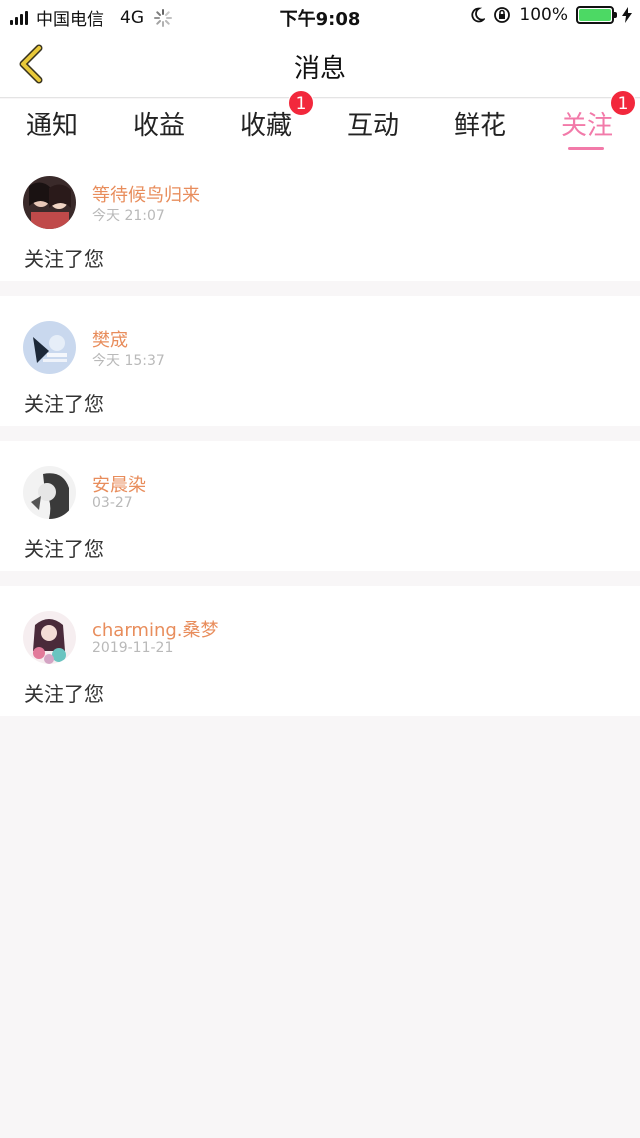  What do you see at coordinates (133, 648) in the screenshot?
I see `message-time: 2019-11-21` at bounding box center [133, 648].